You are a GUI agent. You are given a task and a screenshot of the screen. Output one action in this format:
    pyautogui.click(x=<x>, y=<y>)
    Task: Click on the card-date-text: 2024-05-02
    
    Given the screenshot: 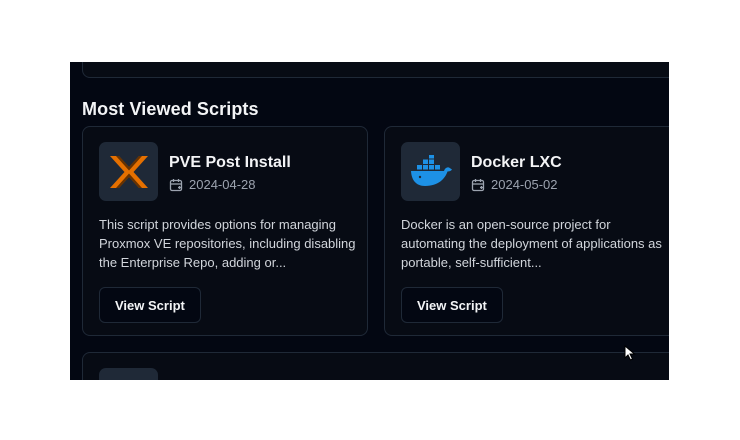 What is the action you would take?
    pyautogui.click(x=524, y=184)
    